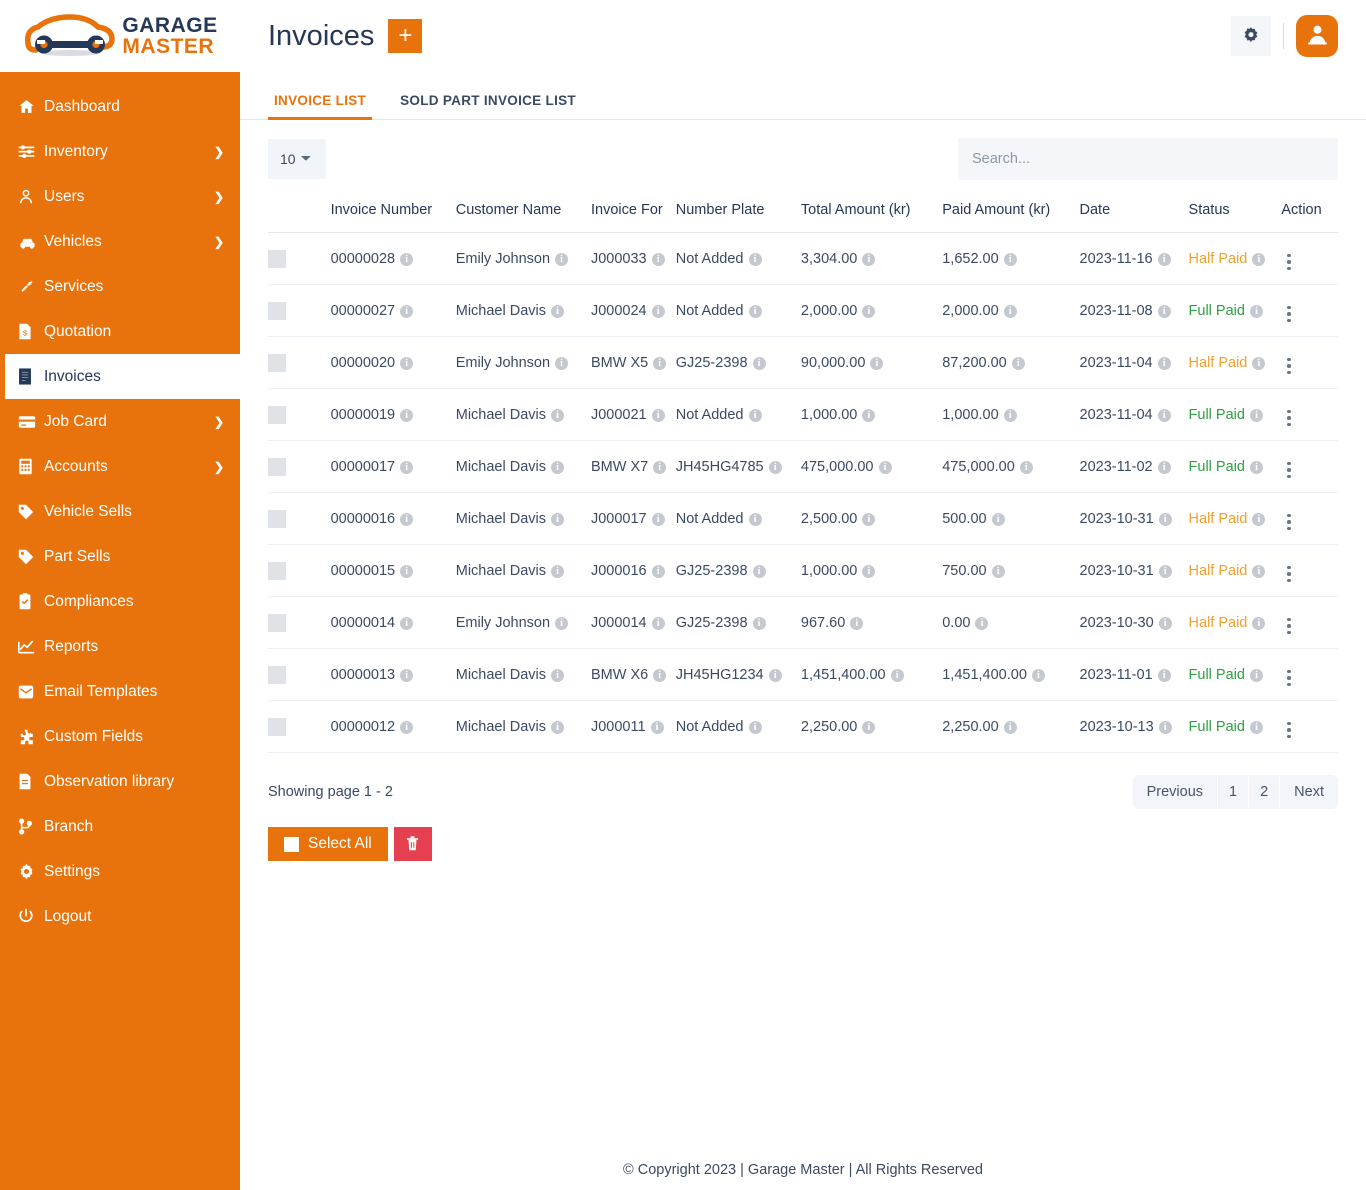  What do you see at coordinates (1264, 792) in the screenshot?
I see `pagination-page-2: 2` at bounding box center [1264, 792].